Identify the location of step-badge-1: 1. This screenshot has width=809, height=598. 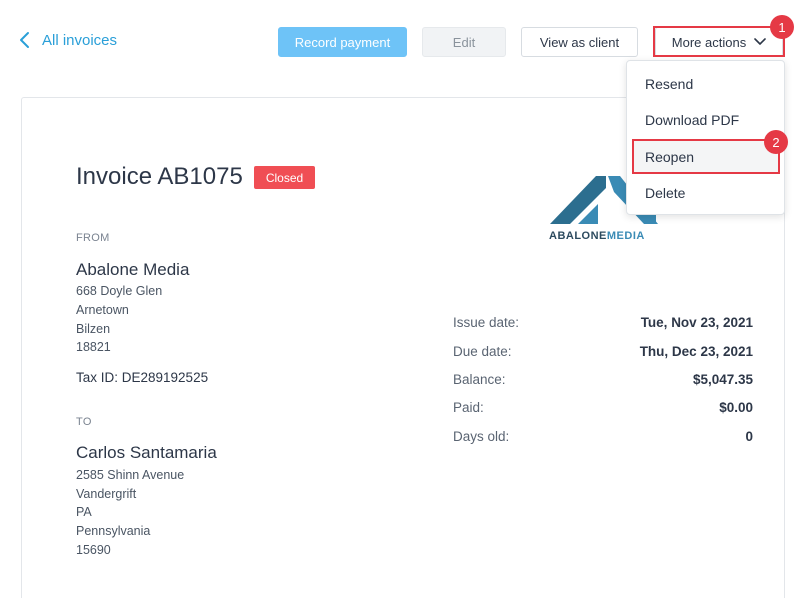
(782, 27).